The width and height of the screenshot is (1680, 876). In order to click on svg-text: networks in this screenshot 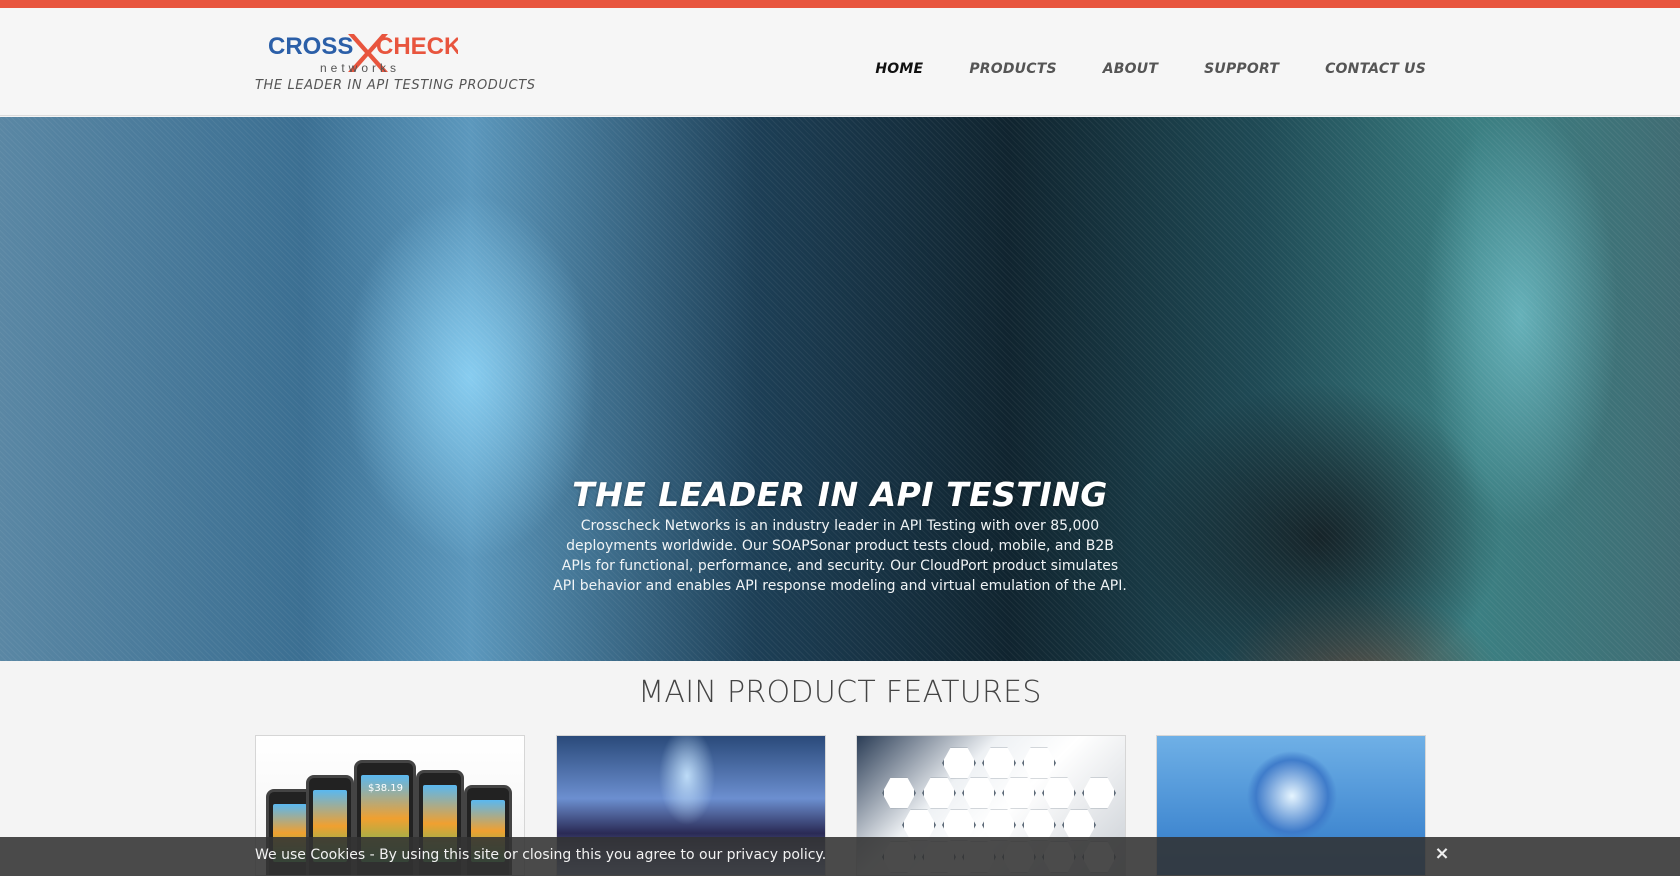, I will do `click(360, 68)`.